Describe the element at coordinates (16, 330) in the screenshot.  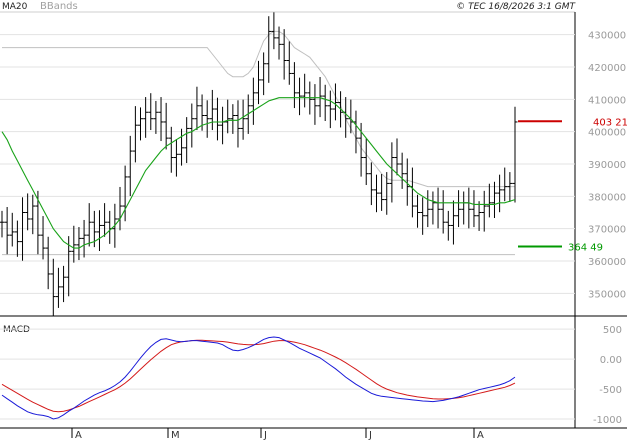
I see `macd-title: MACD` at that location.